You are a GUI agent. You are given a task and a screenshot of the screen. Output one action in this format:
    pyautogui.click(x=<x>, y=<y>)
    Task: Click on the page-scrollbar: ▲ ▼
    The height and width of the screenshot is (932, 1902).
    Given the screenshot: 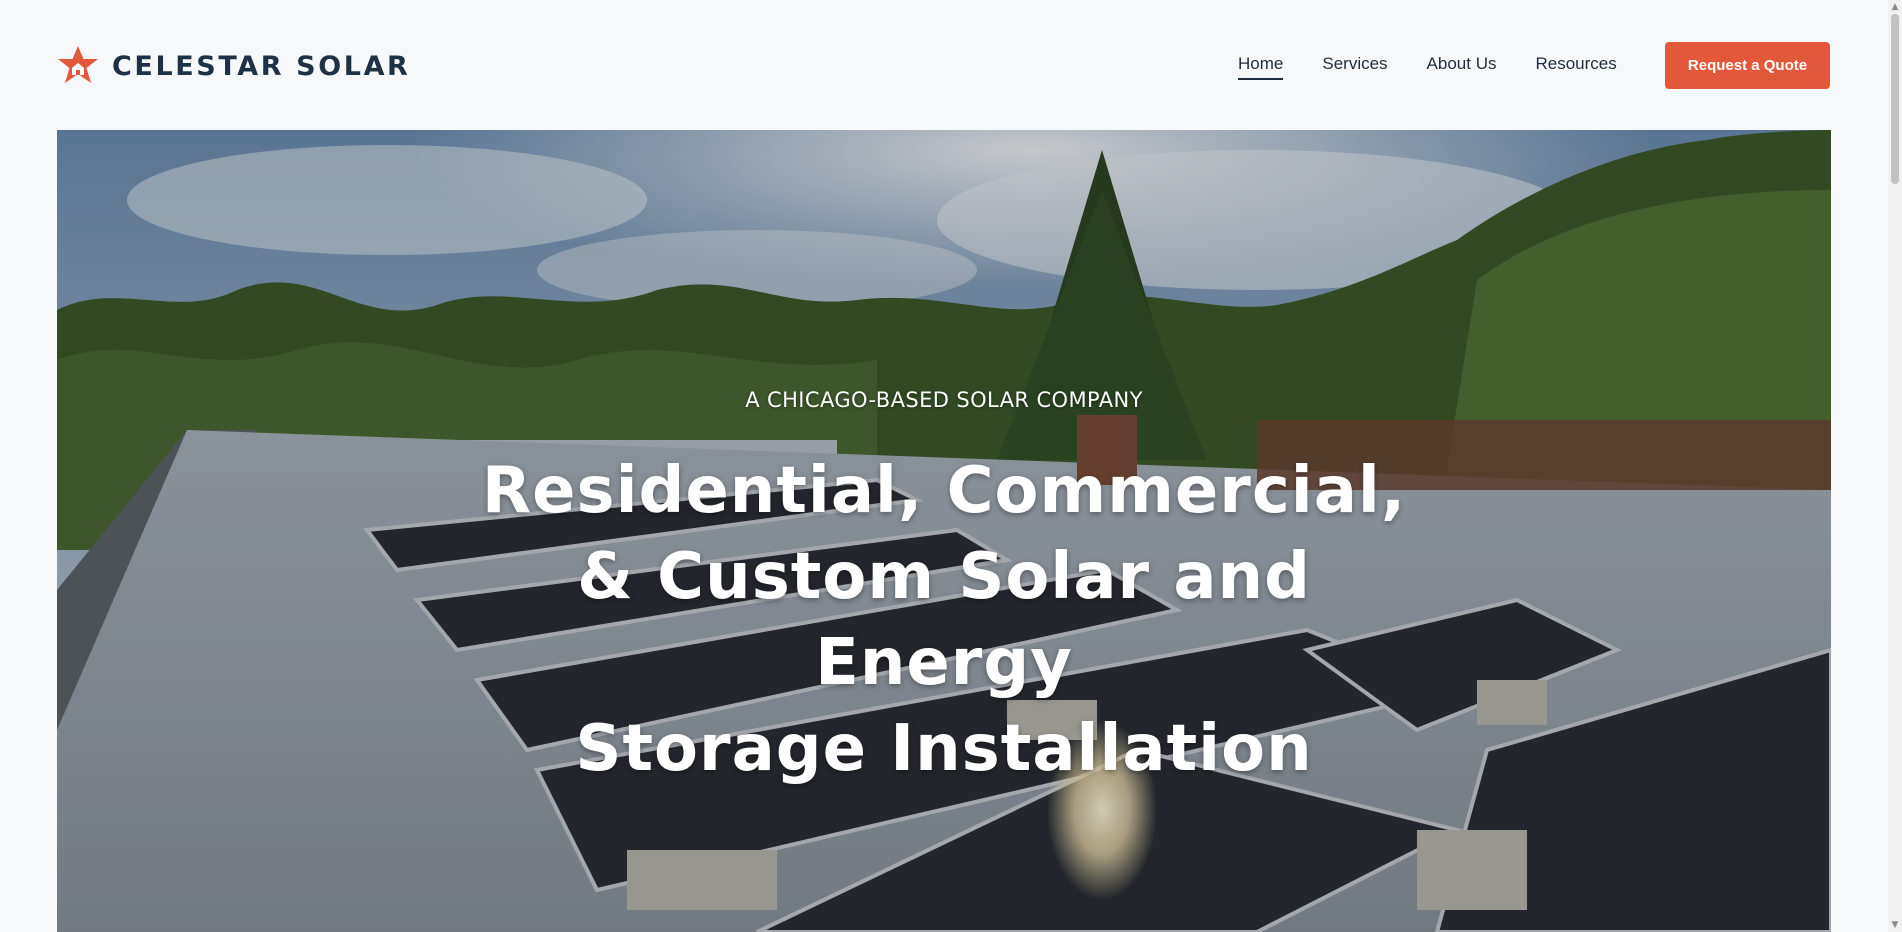 What is the action you would take?
    pyautogui.click(x=1895, y=466)
    